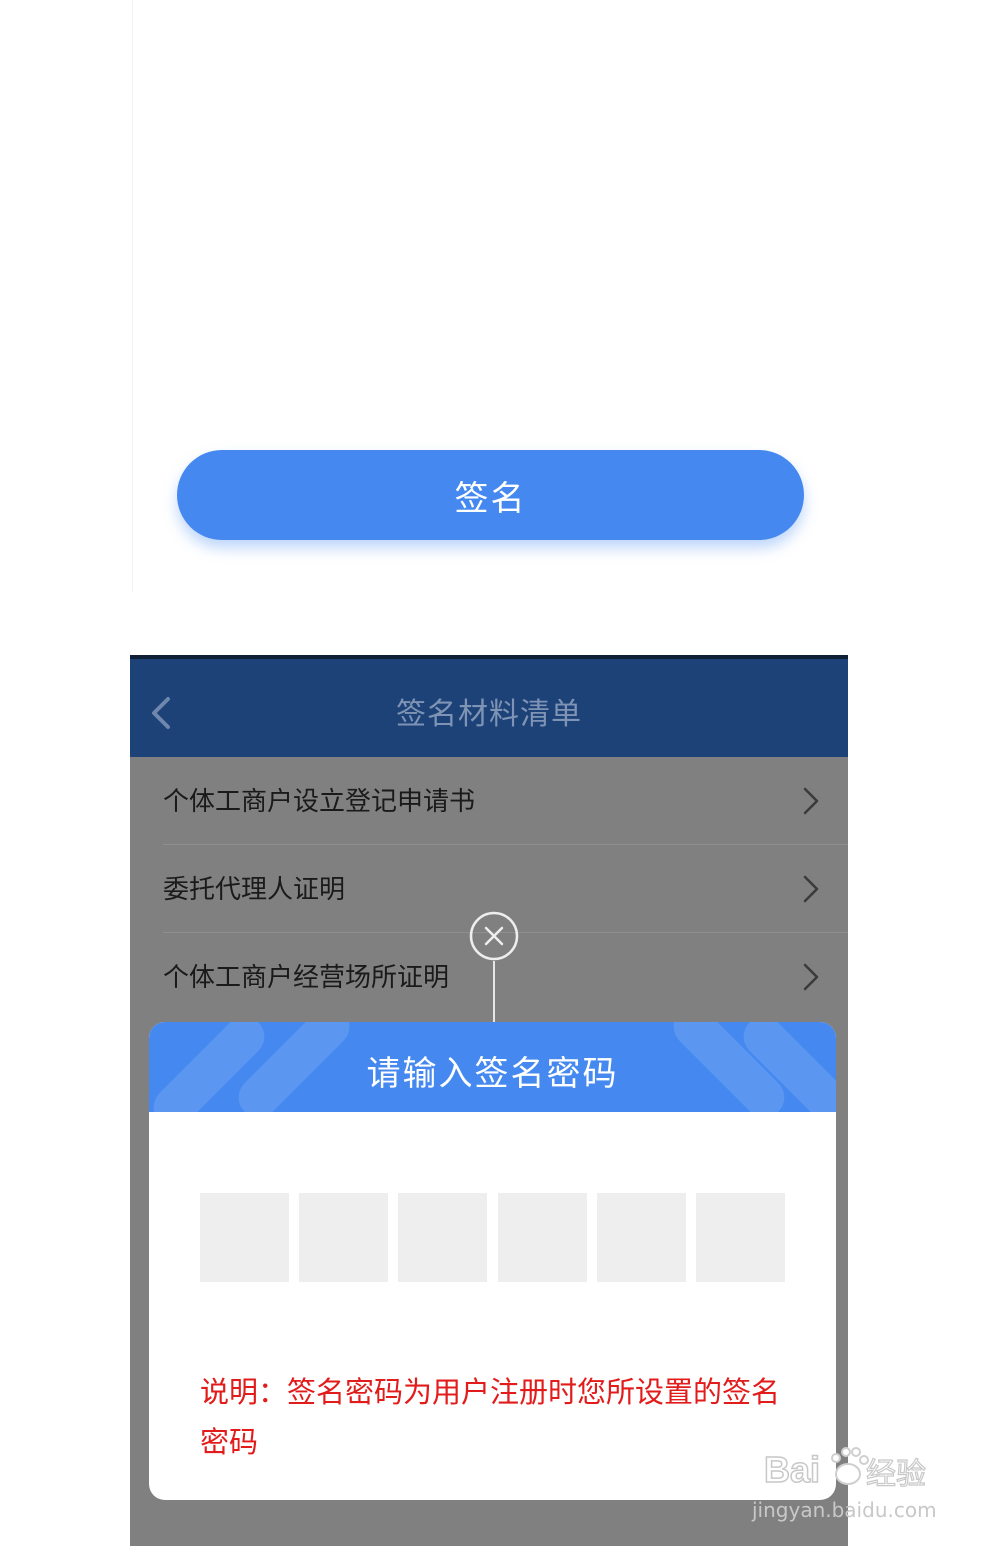  What do you see at coordinates (306, 978) in the screenshot?
I see `list-item-label: 个体工商户经营场所证明` at bounding box center [306, 978].